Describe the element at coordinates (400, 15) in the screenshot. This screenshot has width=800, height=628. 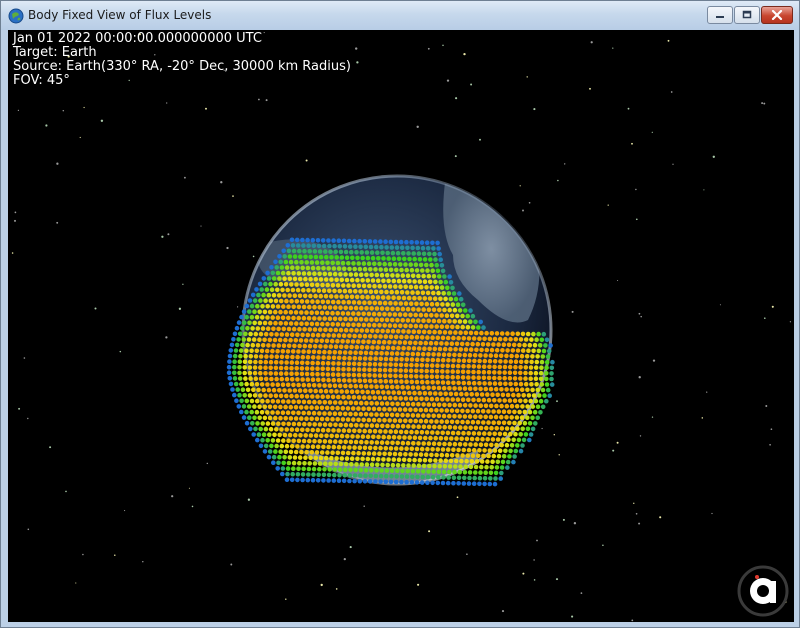
I see `title-bar: Body Fixed View of Flux Levels` at that location.